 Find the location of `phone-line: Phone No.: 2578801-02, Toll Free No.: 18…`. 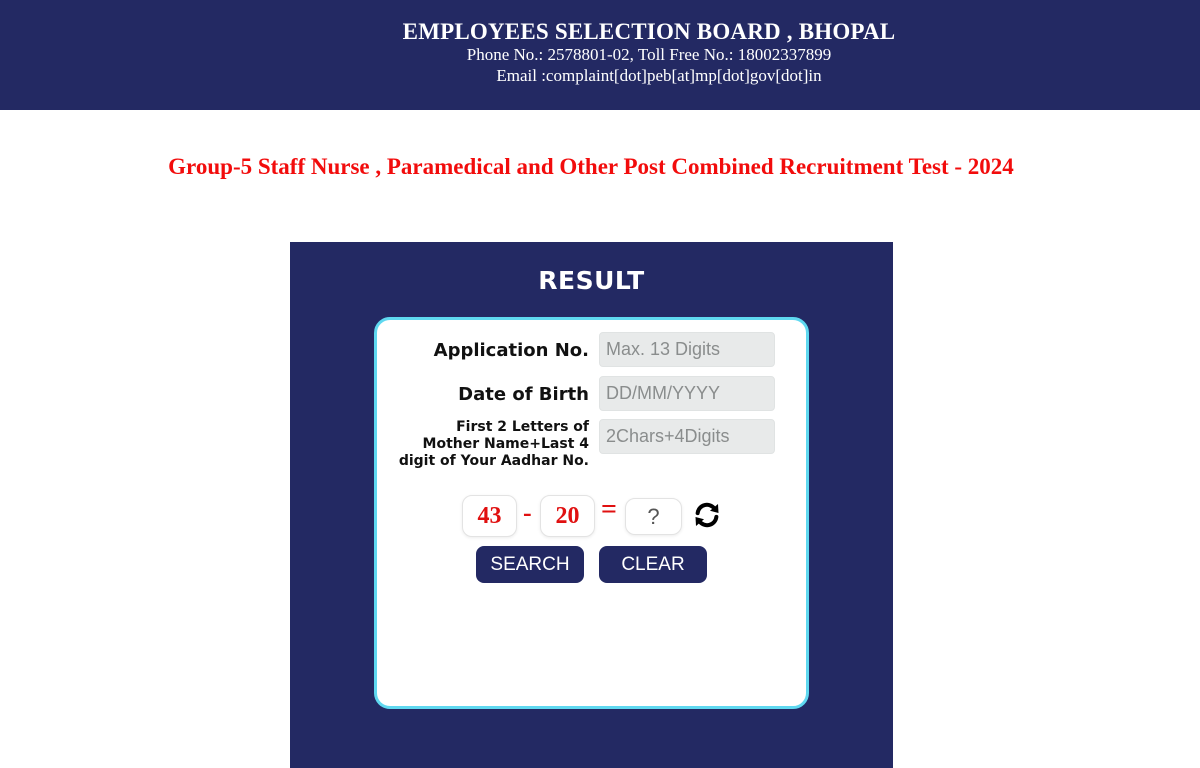

phone-line: Phone No.: 2578801-02, Toll Free No.: 18… is located at coordinates (649, 54).